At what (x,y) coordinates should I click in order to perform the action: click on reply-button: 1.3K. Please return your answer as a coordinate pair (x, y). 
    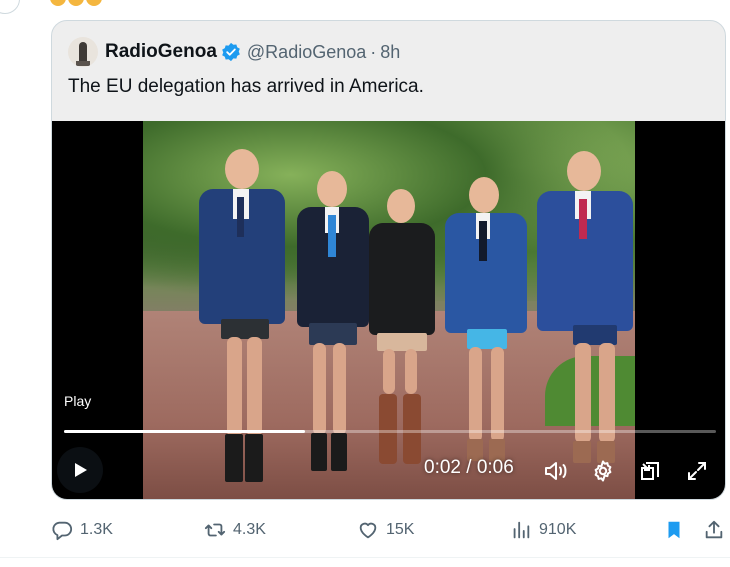
    Looking at the image, I should click on (82, 530).